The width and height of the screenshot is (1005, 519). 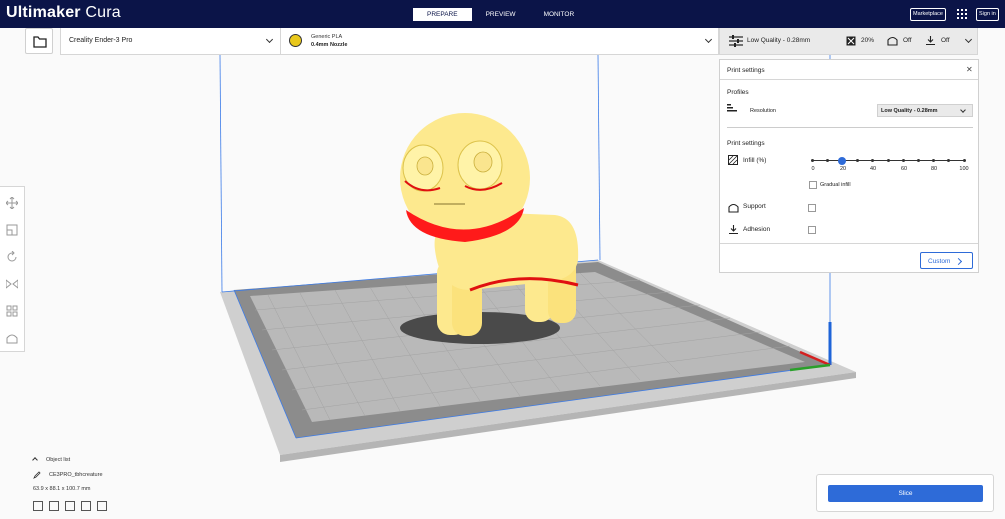 I want to click on profiles-label: Profiles, so click(x=738, y=92).